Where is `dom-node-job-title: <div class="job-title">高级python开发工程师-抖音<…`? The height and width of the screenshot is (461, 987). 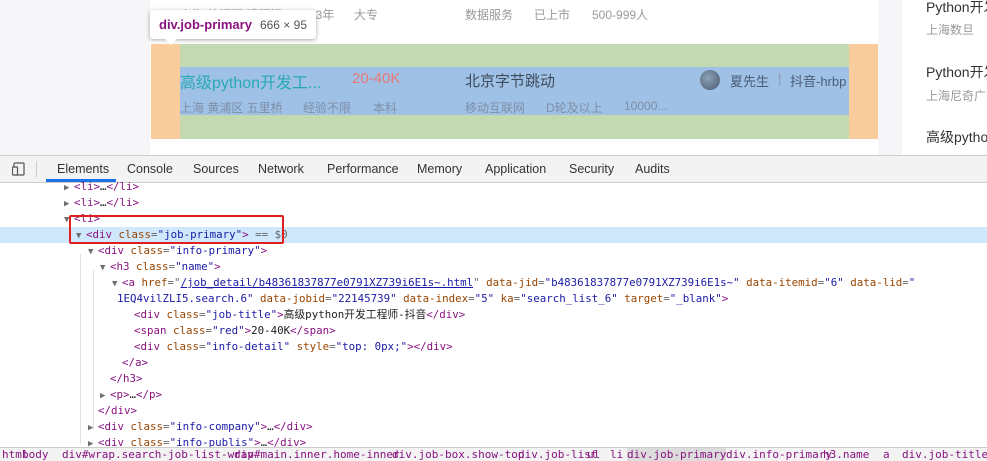 dom-node-job-title: <div class="job-title">高级python开发工程师-抖音<… is located at coordinates (493, 315).